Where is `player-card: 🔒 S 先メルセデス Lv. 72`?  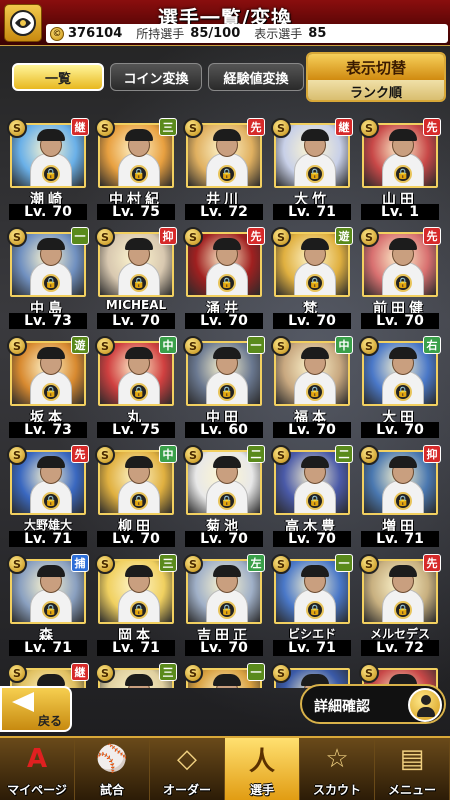 player-card: 🔒 S 先メルセデス Lv. 72 is located at coordinates (400, 605).